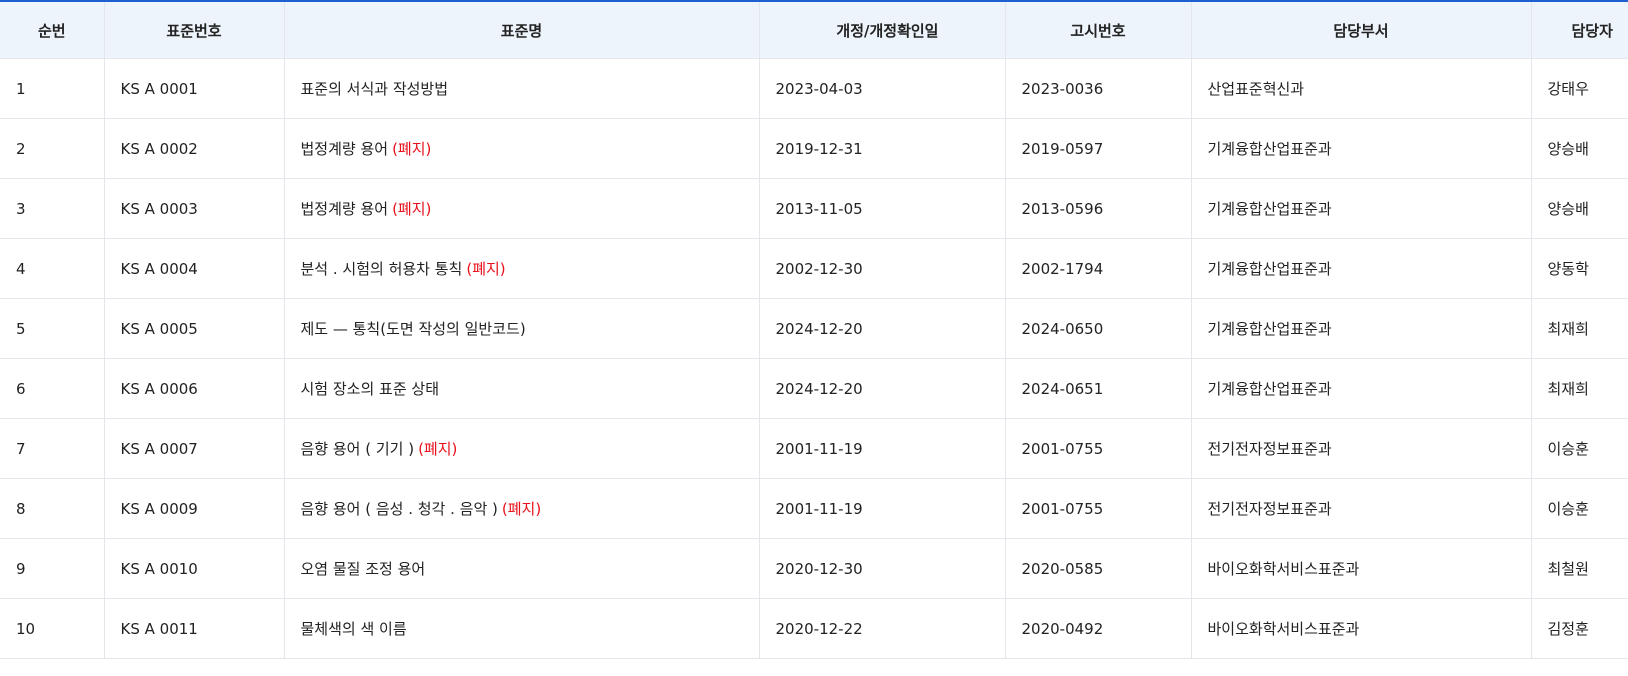 This screenshot has width=1628, height=676. Describe the element at coordinates (1098, 208) in the screenshot. I see `cell-notice: 2013-0596` at that location.